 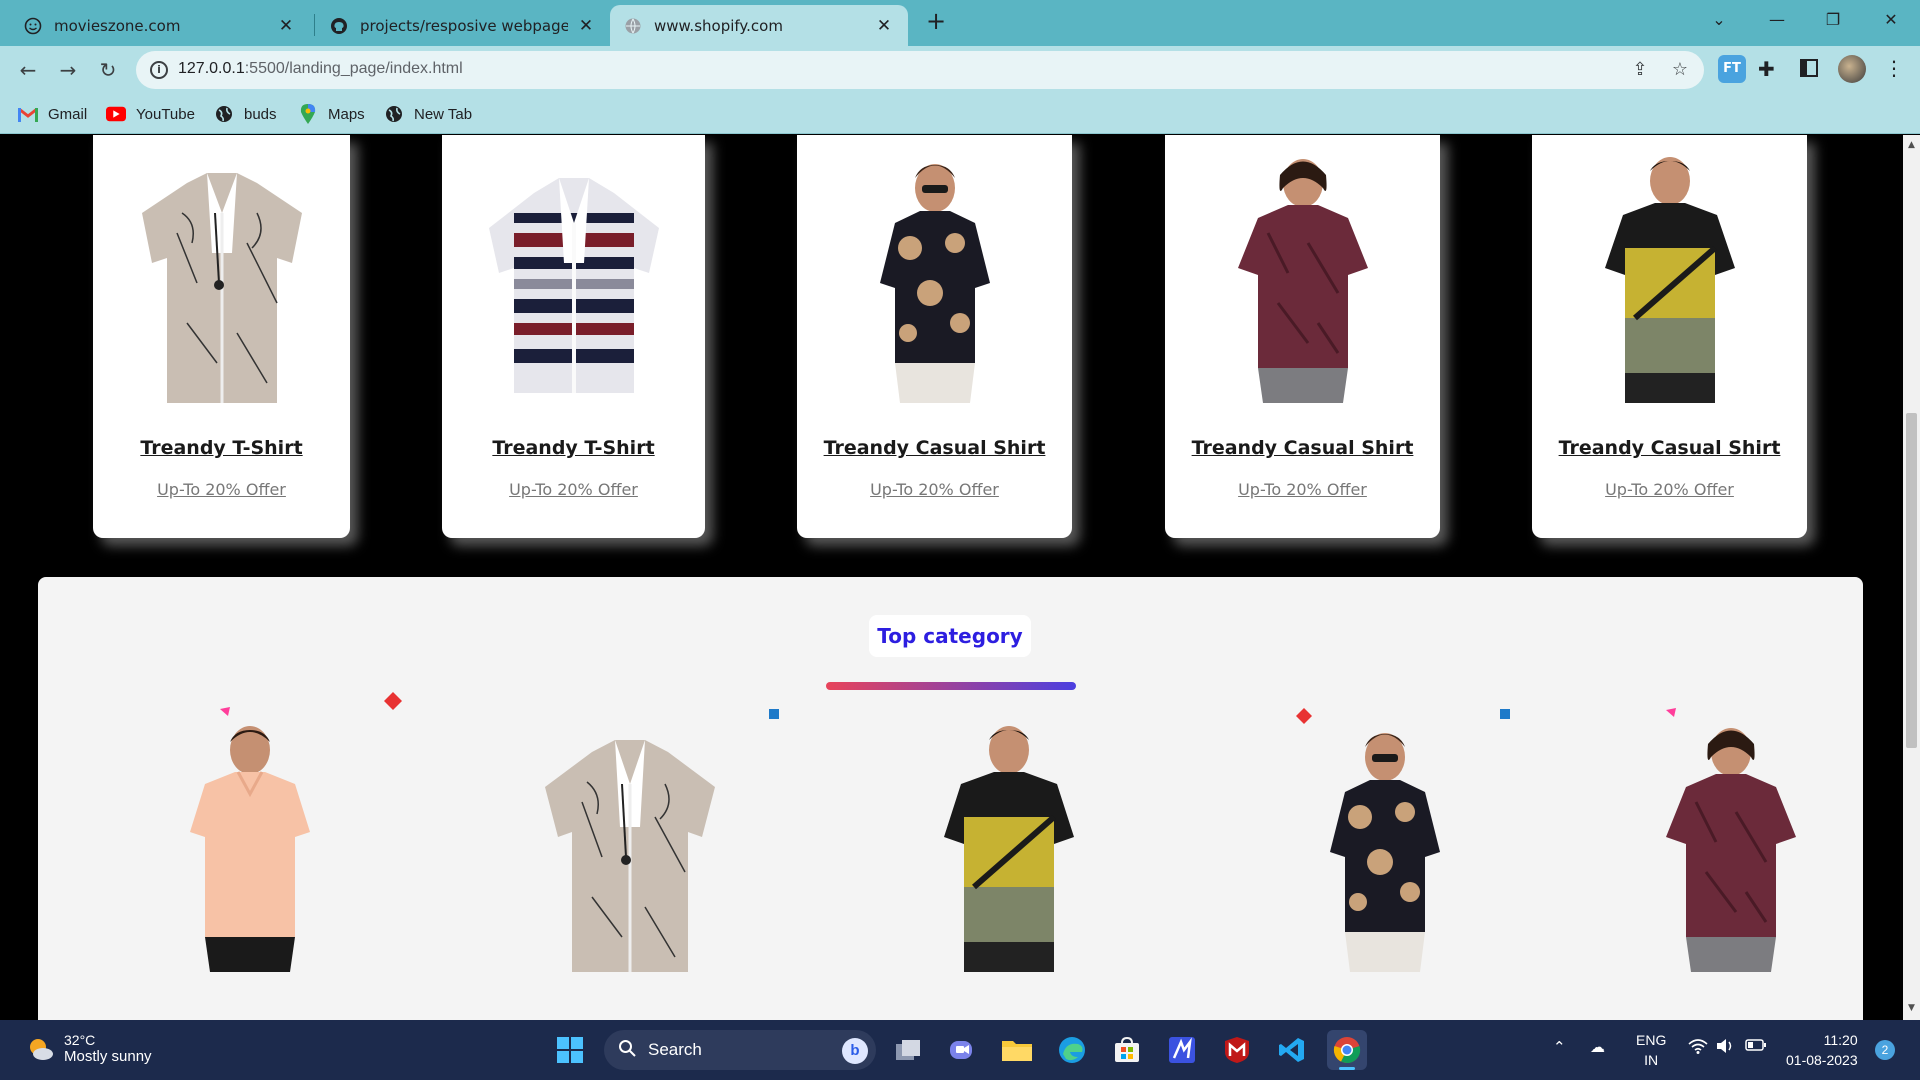 I want to click on bing-icon: b, so click(x=855, y=1051).